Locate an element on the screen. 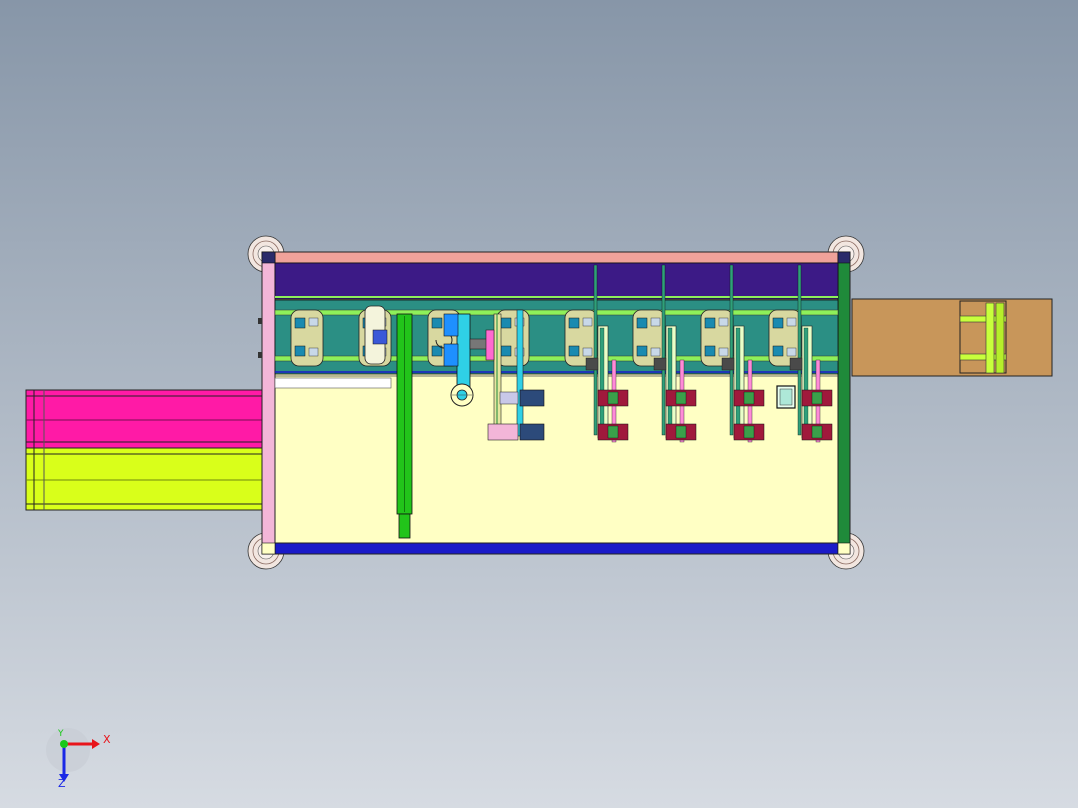 This screenshot has height=812, width=1078. slider-pad is located at coordinates (509, 398).